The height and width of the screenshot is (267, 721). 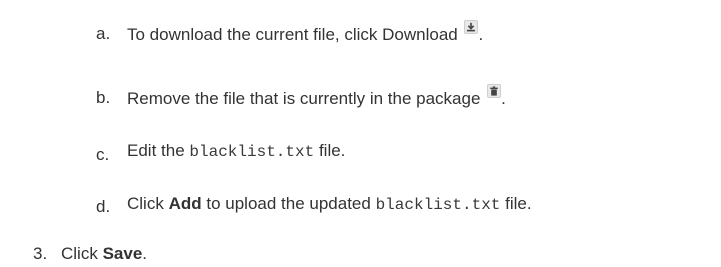 What do you see at coordinates (185, 203) in the screenshot?
I see `step-d-add-label: Add` at bounding box center [185, 203].